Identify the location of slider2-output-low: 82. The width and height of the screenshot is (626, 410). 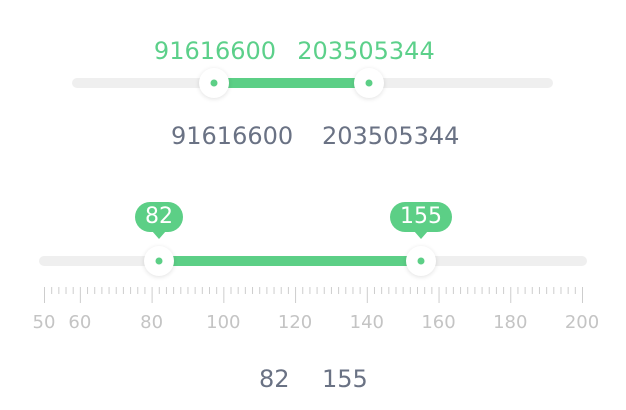
(274, 379).